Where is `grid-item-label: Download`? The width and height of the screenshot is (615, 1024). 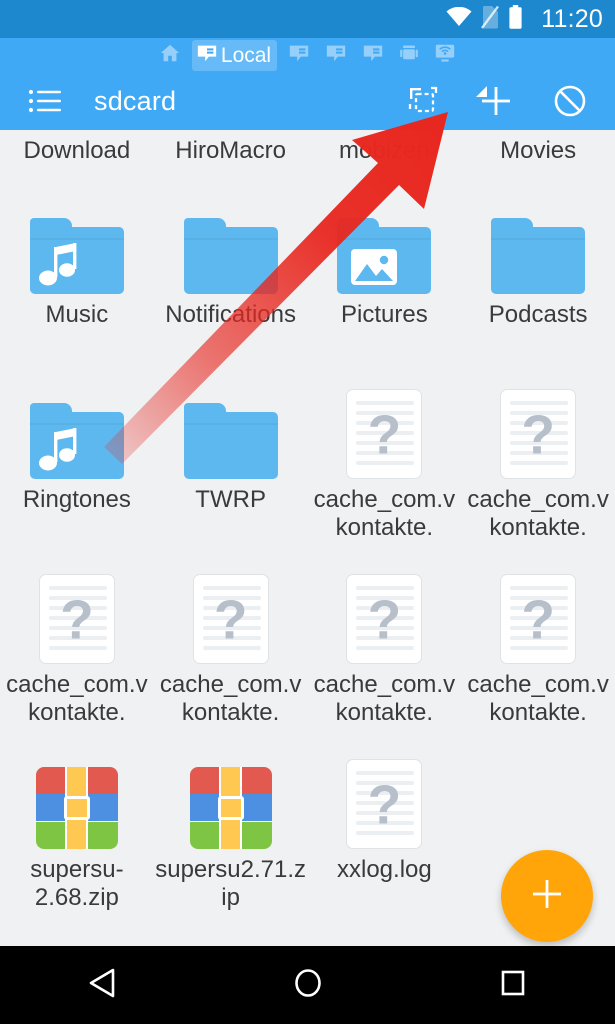 grid-item-label: Download is located at coordinates (77, 150).